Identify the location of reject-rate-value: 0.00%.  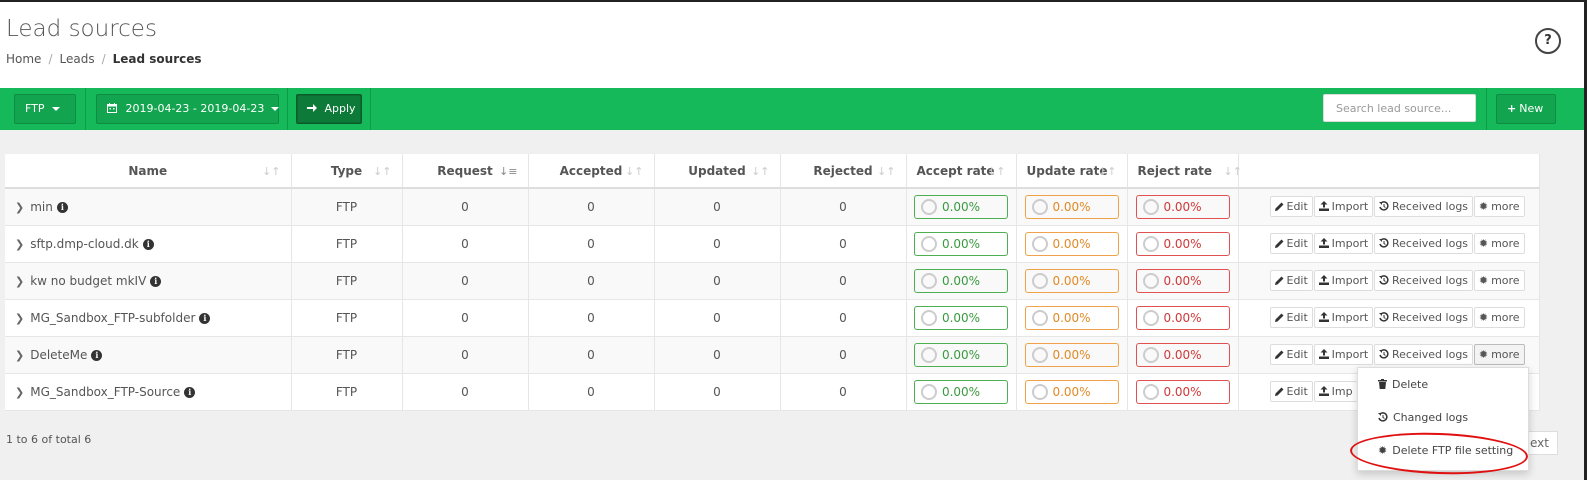
(1182, 206).